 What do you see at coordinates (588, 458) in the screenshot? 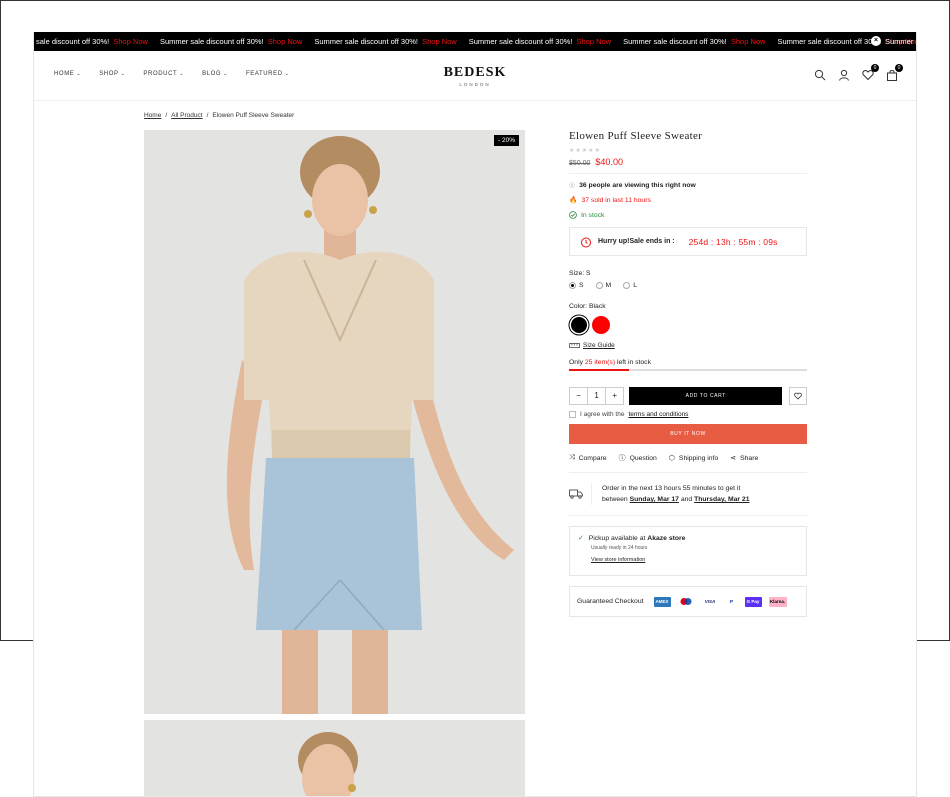
I see `compare-action: ⤨ Compare` at bounding box center [588, 458].